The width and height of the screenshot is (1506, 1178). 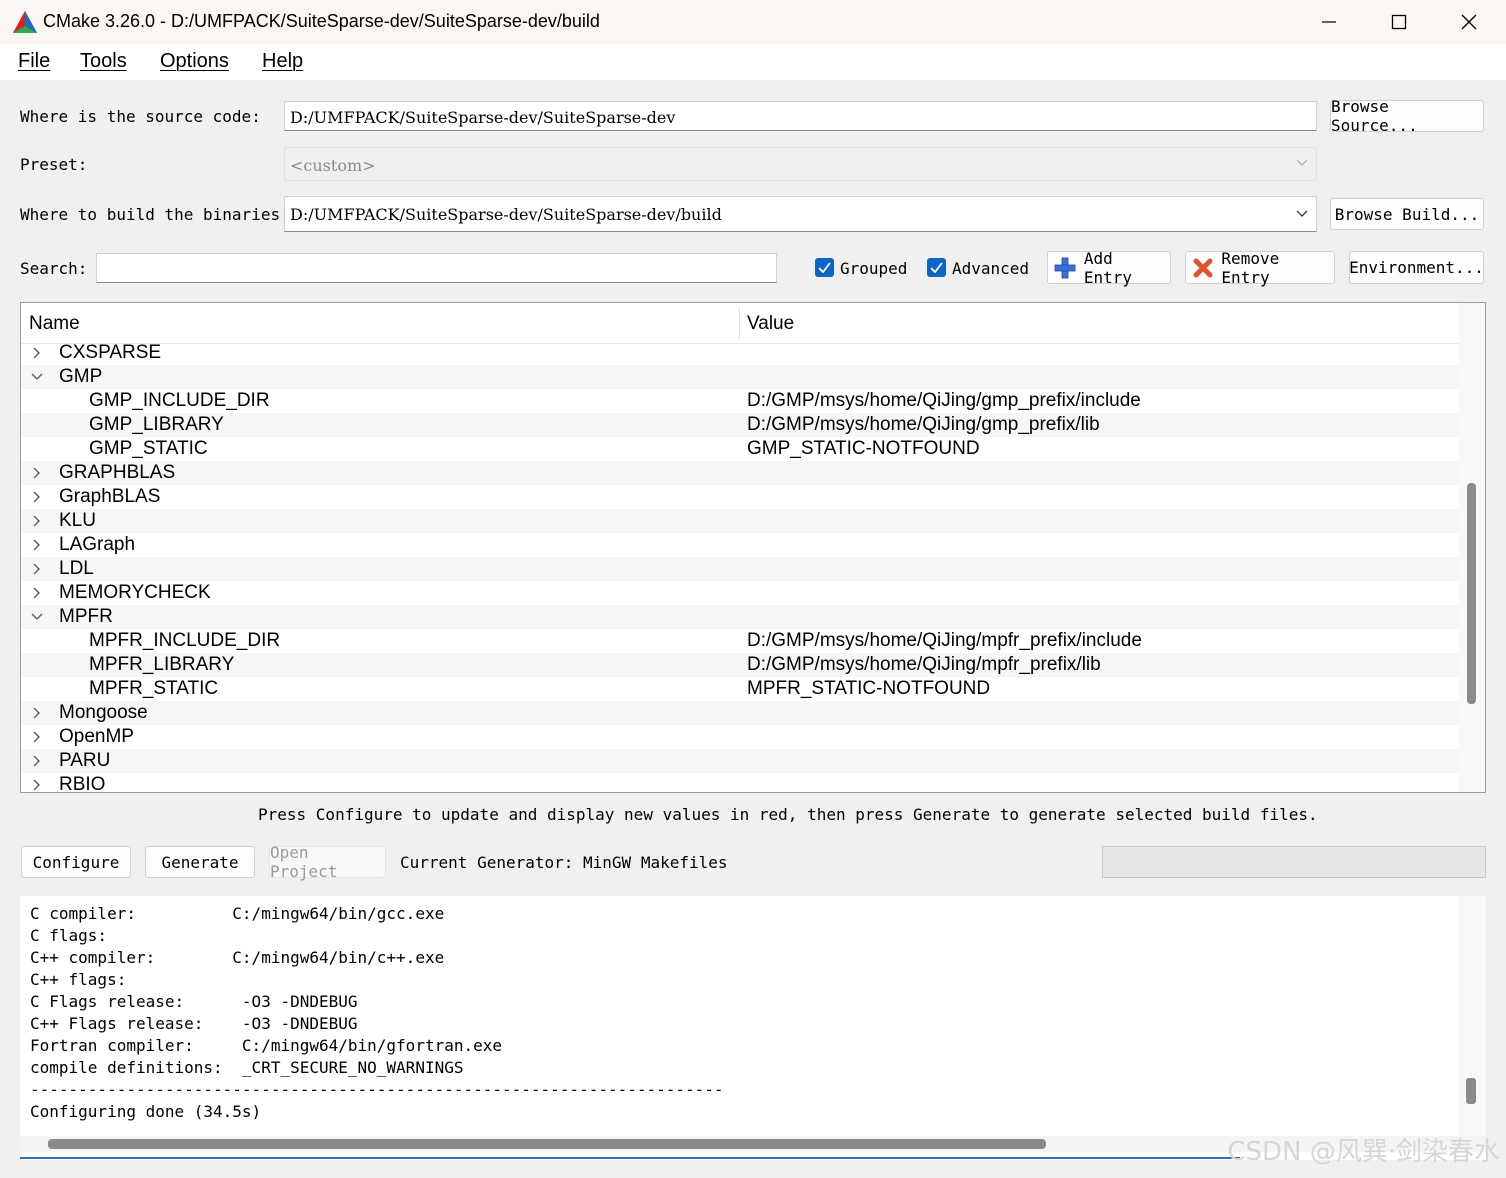 What do you see at coordinates (103, 61) in the screenshot?
I see `menu-tools: Tools` at bounding box center [103, 61].